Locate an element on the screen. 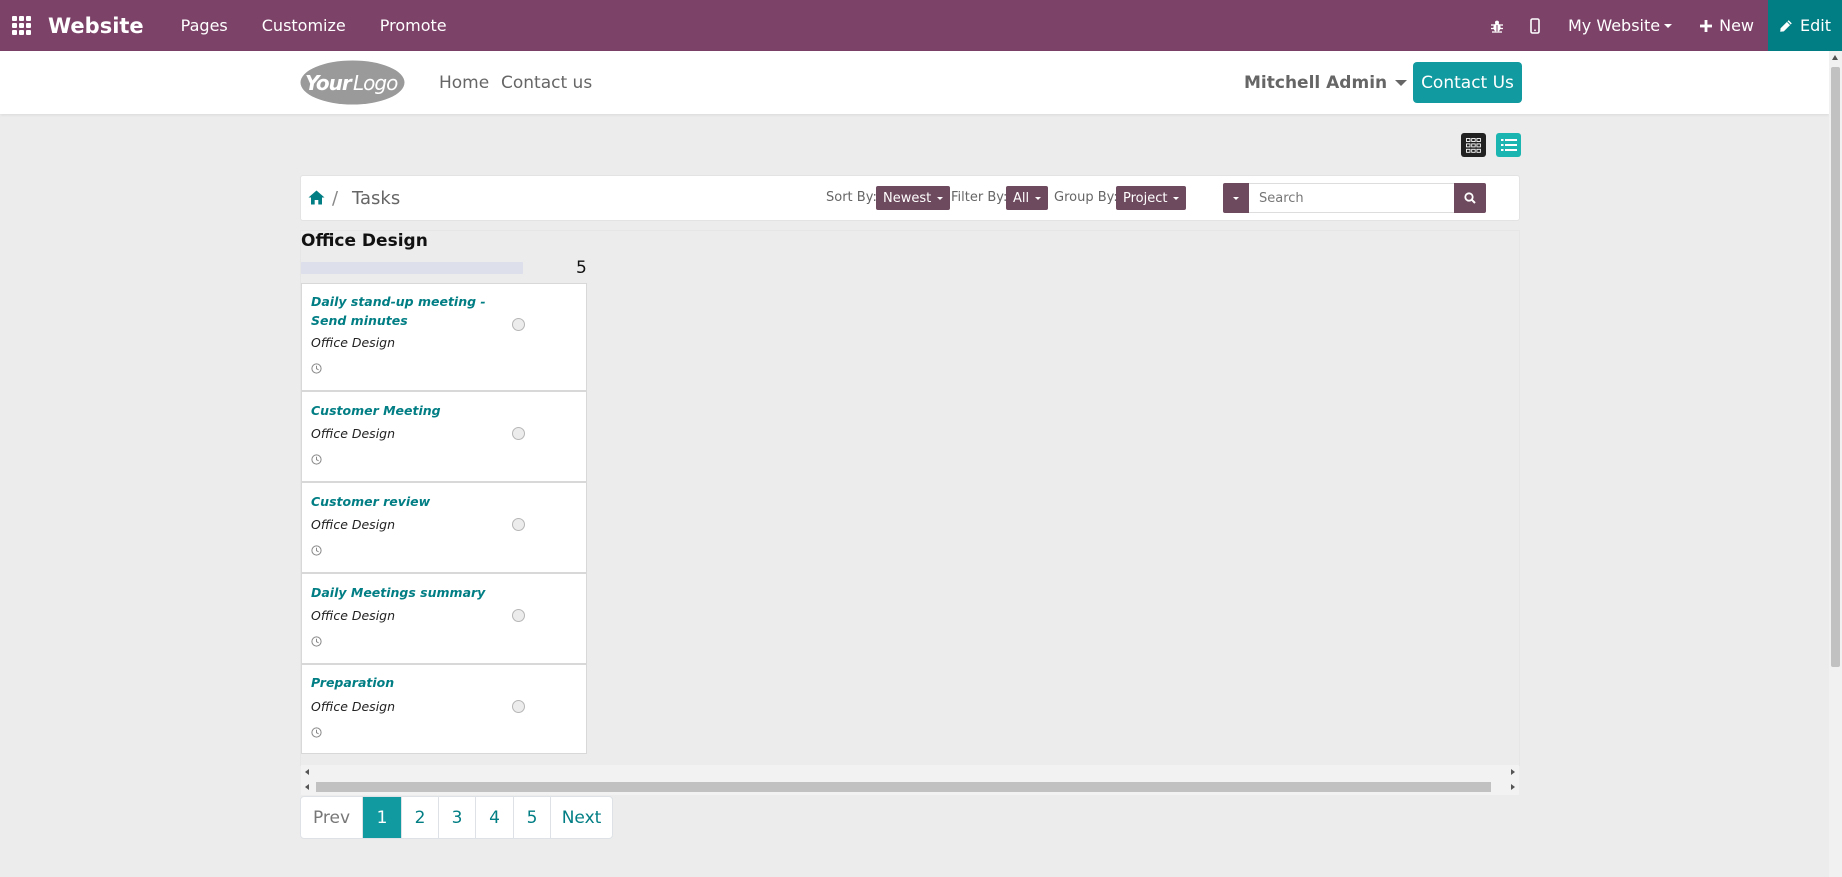 This screenshot has width=1842, height=877. task-title: Customer Meeting is located at coordinates (403, 410).